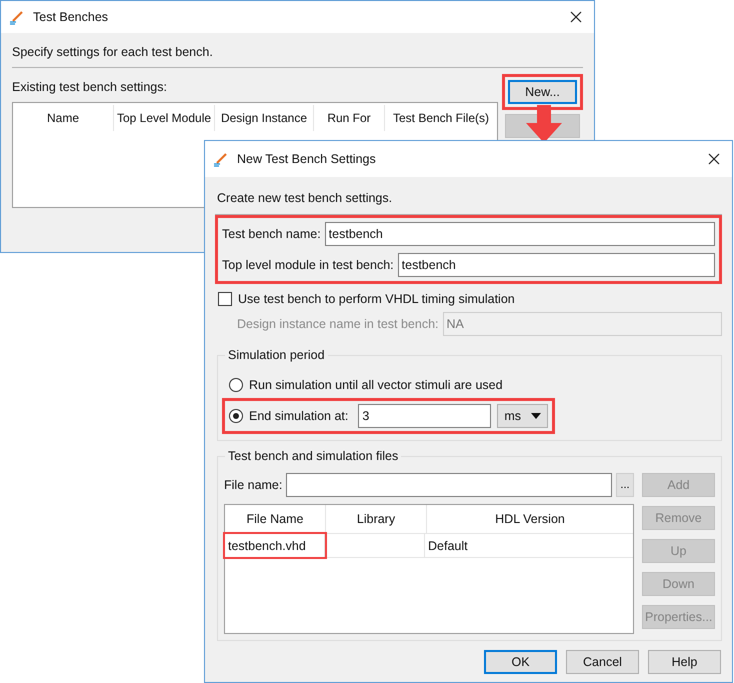  What do you see at coordinates (308, 265) in the screenshot?
I see `field-label: Top level module in test bench:` at bounding box center [308, 265].